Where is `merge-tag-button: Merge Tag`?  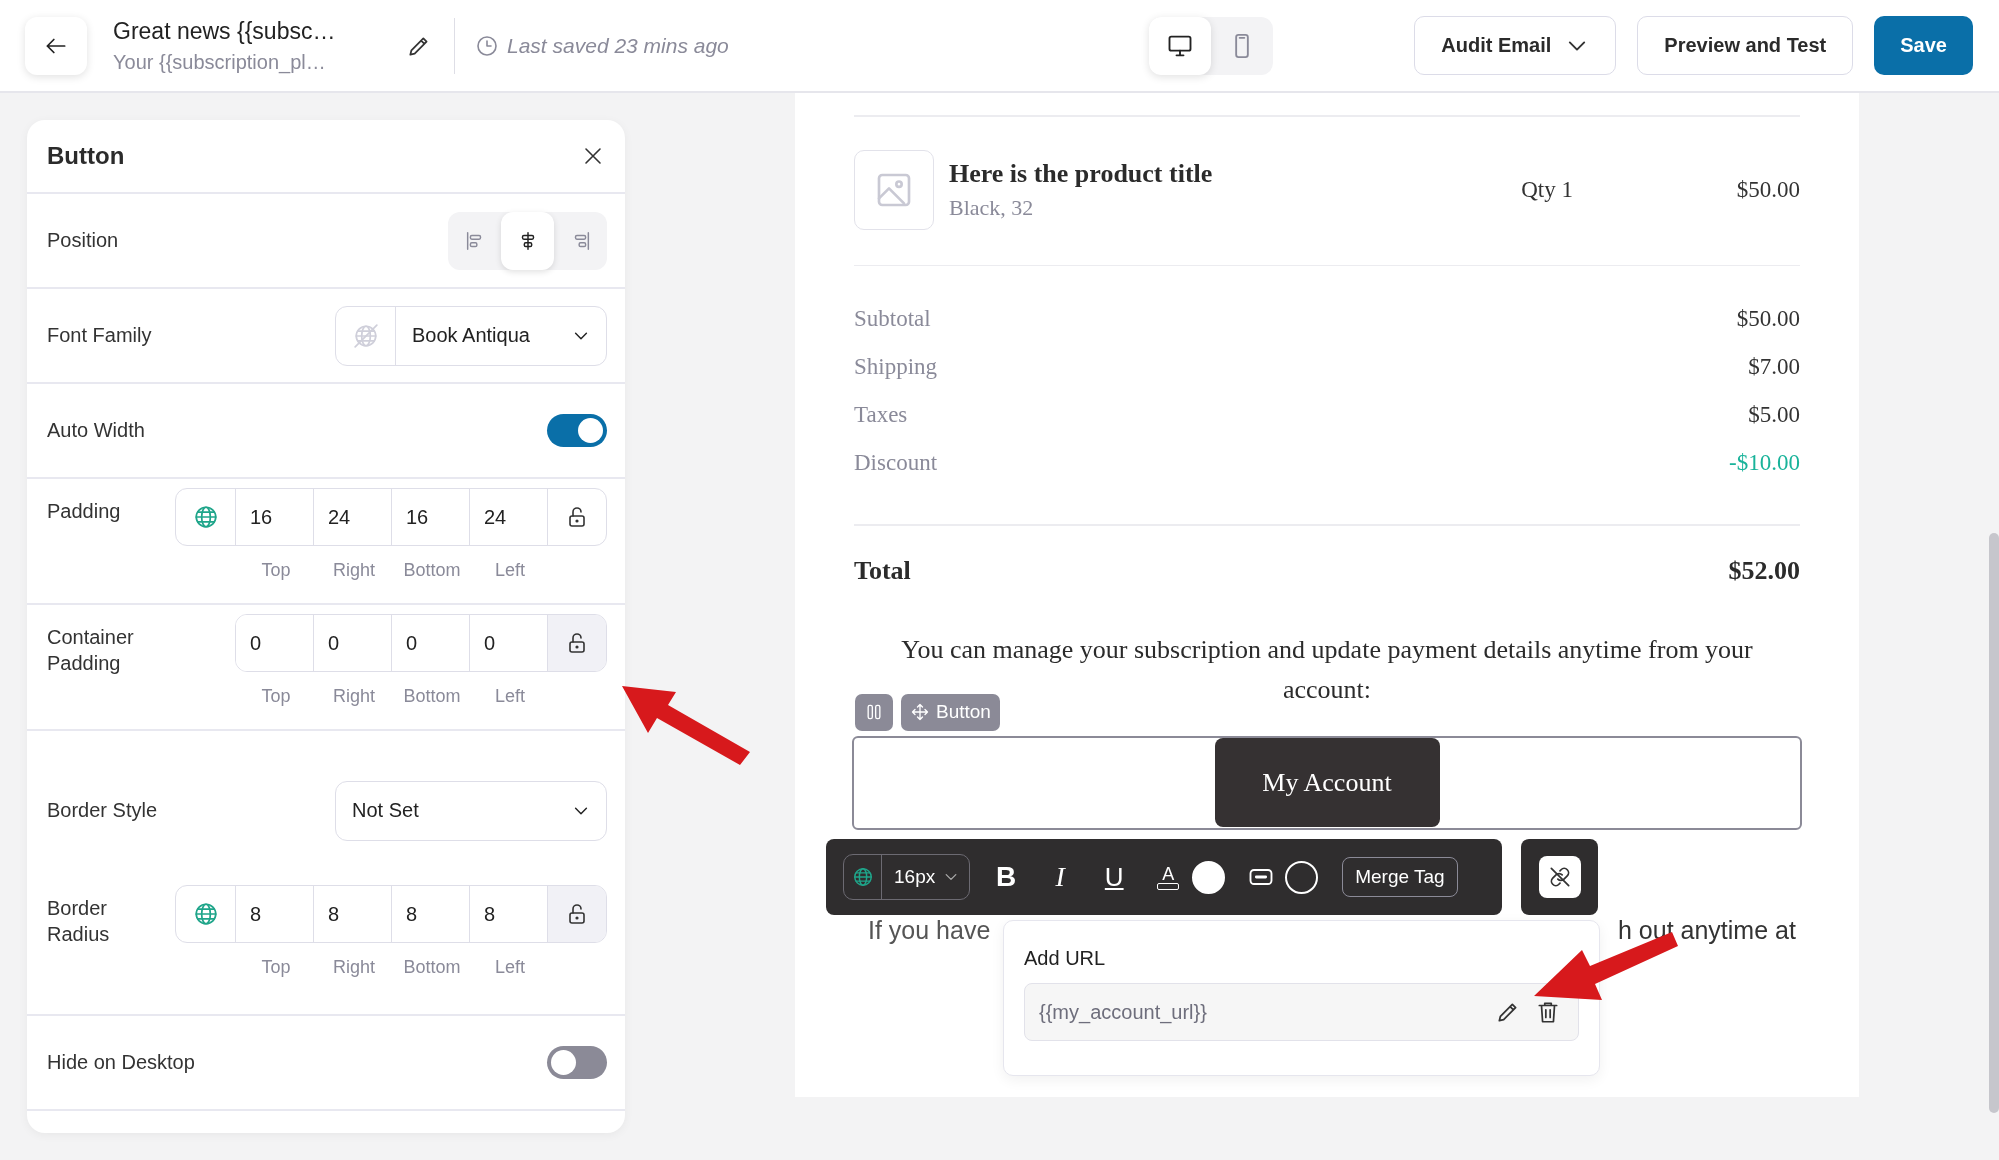 merge-tag-button: Merge Tag is located at coordinates (1400, 877).